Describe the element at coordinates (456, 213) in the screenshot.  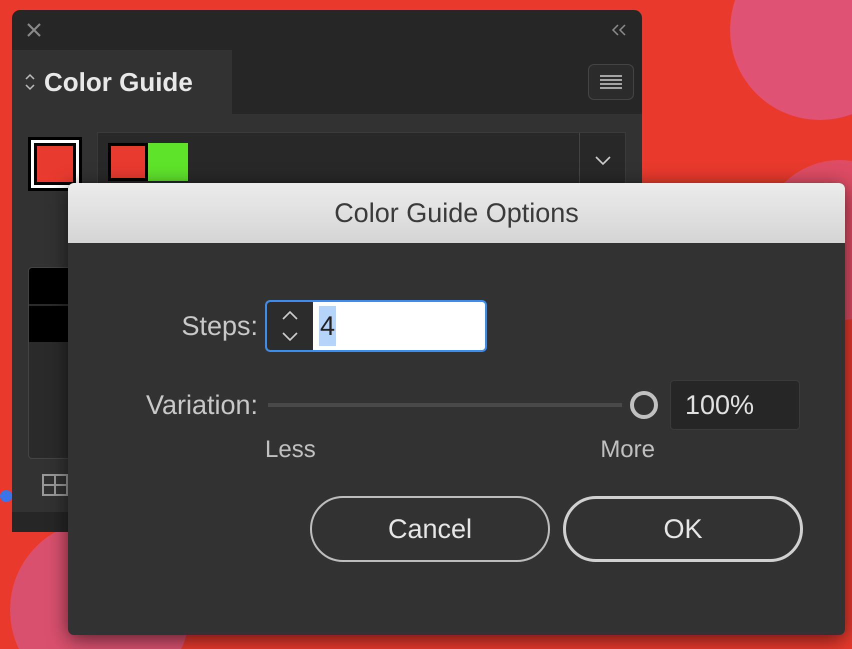
I see `dialog-title: Color Guide Options` at that location.